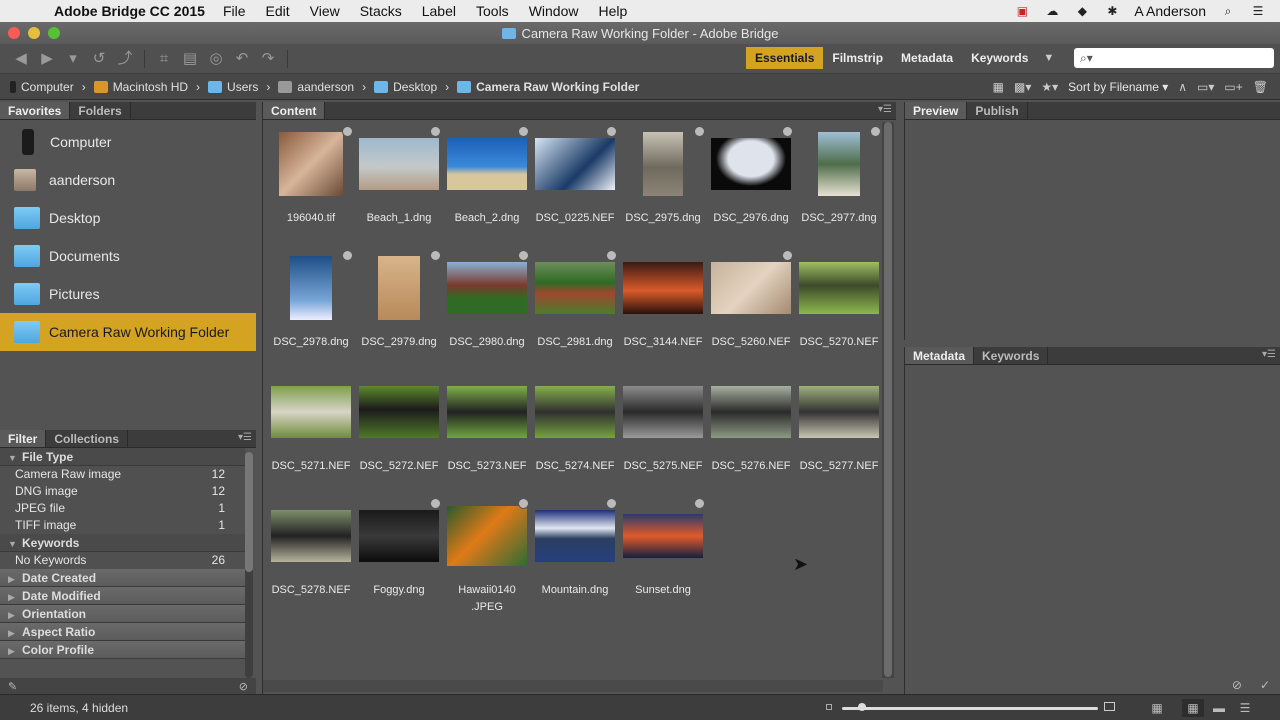 This screenshot has width=1280, height=720. I want to click on app-menu: Adobe Bridge CC 2015, so click(129, 11).